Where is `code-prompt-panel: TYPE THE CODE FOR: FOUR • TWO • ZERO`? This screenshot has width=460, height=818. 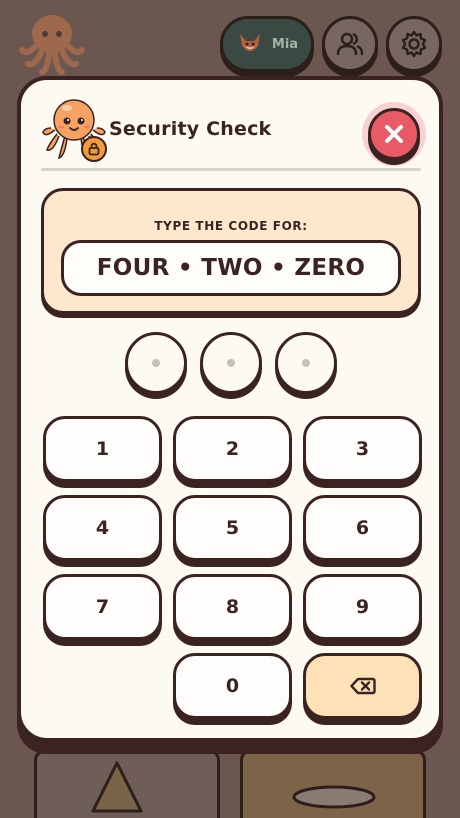
code-prompt-panel: TYPE THE CODE FOR: FOUR • TWO • ZERO is located at coordinates (231, 251).